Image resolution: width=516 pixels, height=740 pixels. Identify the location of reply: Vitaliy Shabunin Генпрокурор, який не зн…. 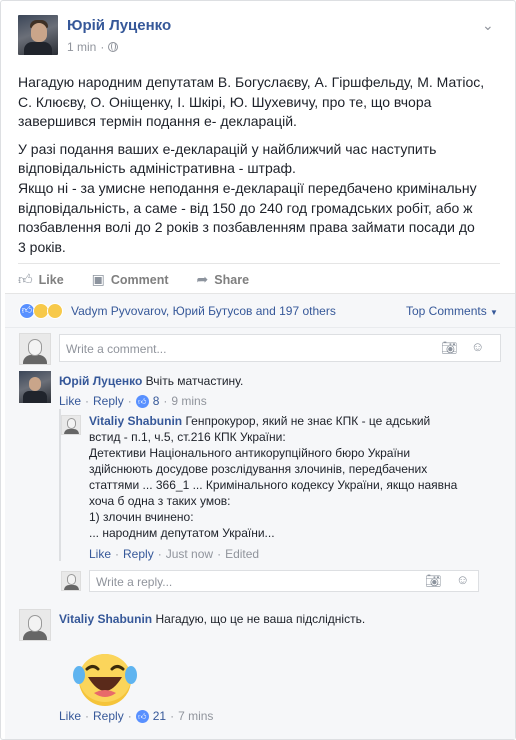
(273, 487).